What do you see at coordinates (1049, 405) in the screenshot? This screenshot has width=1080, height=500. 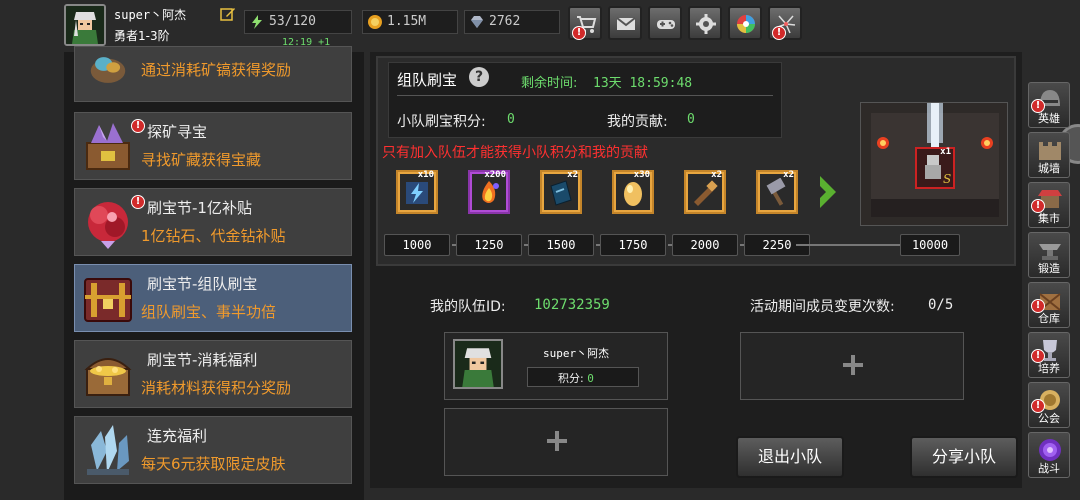 I see `nav-guild: ! 公会` at bounding box center [1049, 405].